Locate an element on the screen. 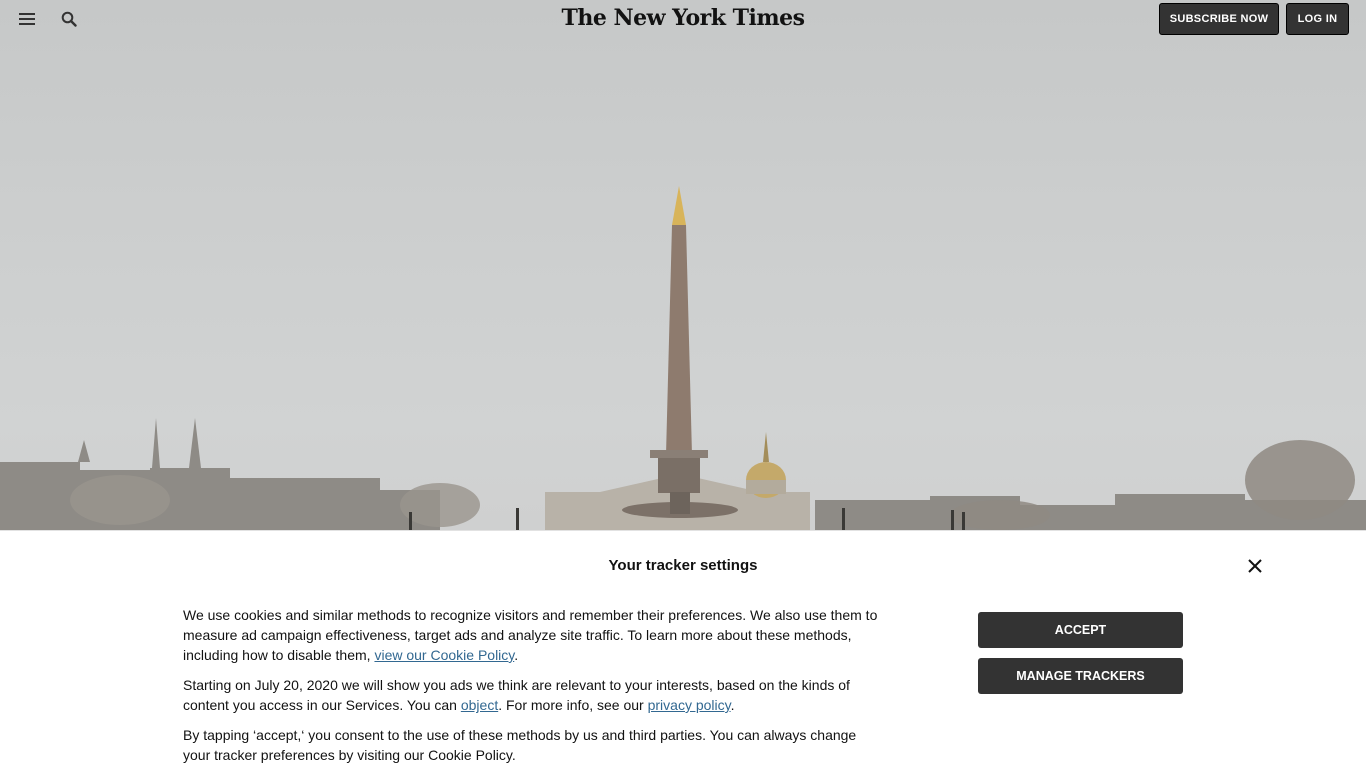 Image resolution: width=1366 pixels, height=768 pixels. privacy-policy-link: privacy policy is located at coordinates (689, 705).